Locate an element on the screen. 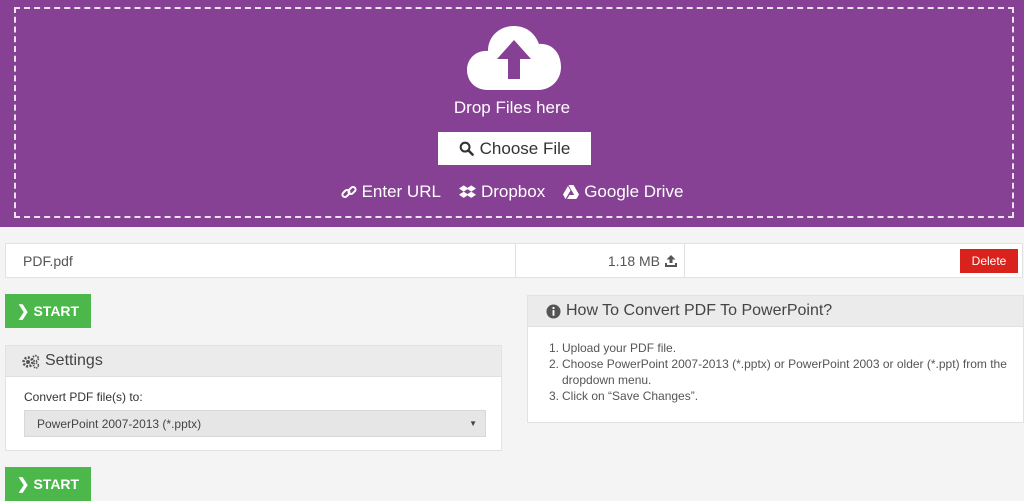 Image resolution: width=1024 pixels, height=501 pixels. dropbox-link: Dropbox is located at coordinates (502, 192).